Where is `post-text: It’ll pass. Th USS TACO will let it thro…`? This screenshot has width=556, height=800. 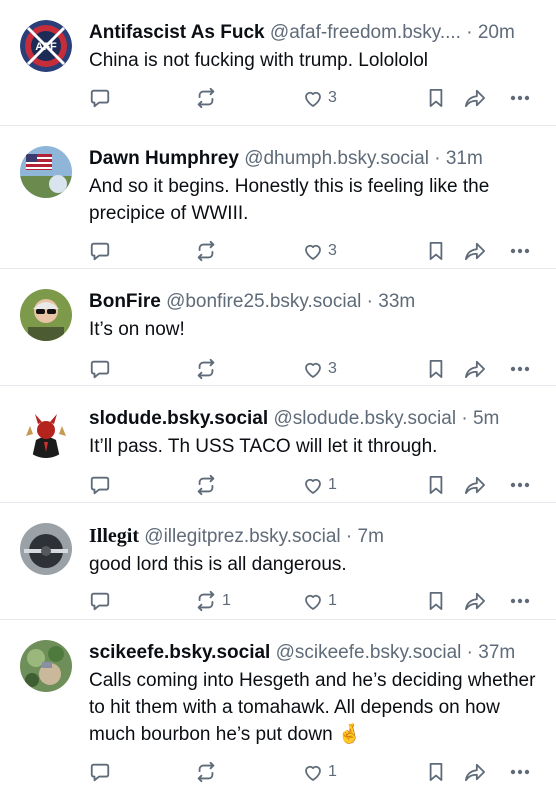 post-text: It’ll pass. Th USS TACO will let it thro… is located at coordinates (263, 446).